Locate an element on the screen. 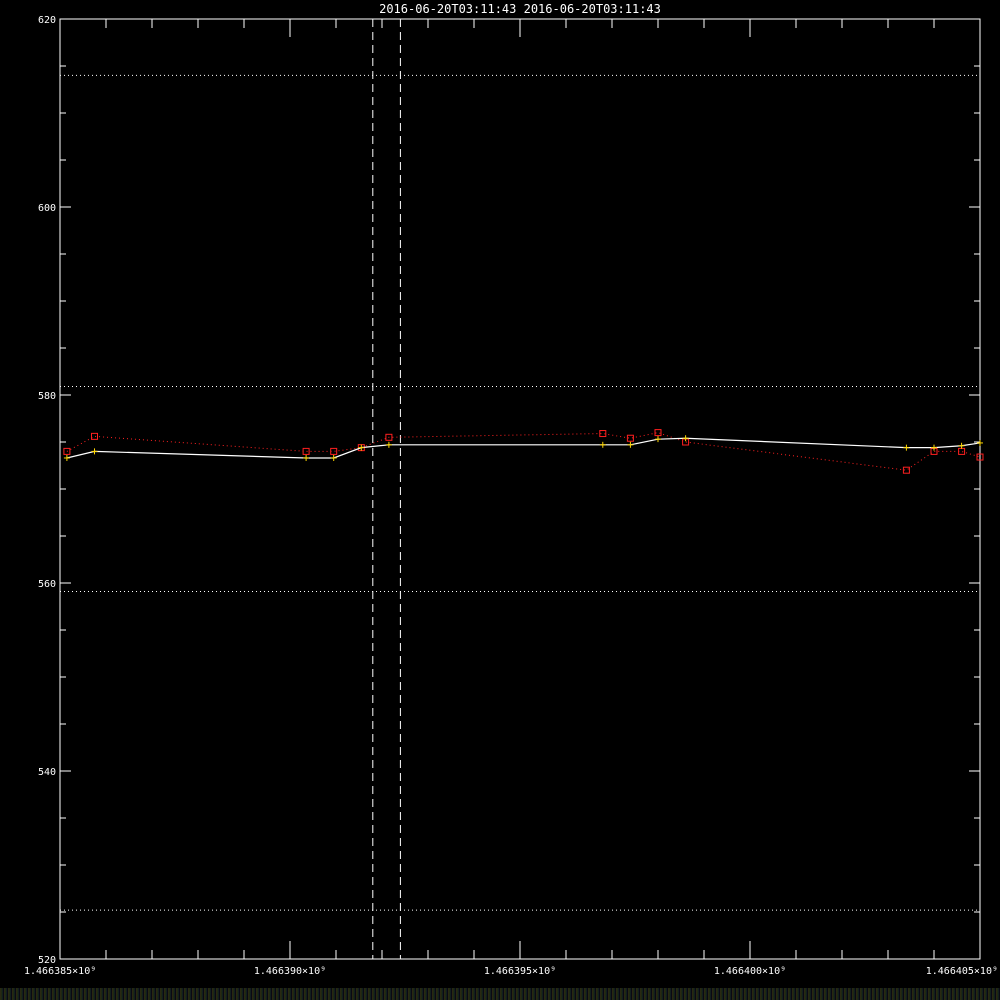  series-red-dotted-line is located at coordinates (523, 451).